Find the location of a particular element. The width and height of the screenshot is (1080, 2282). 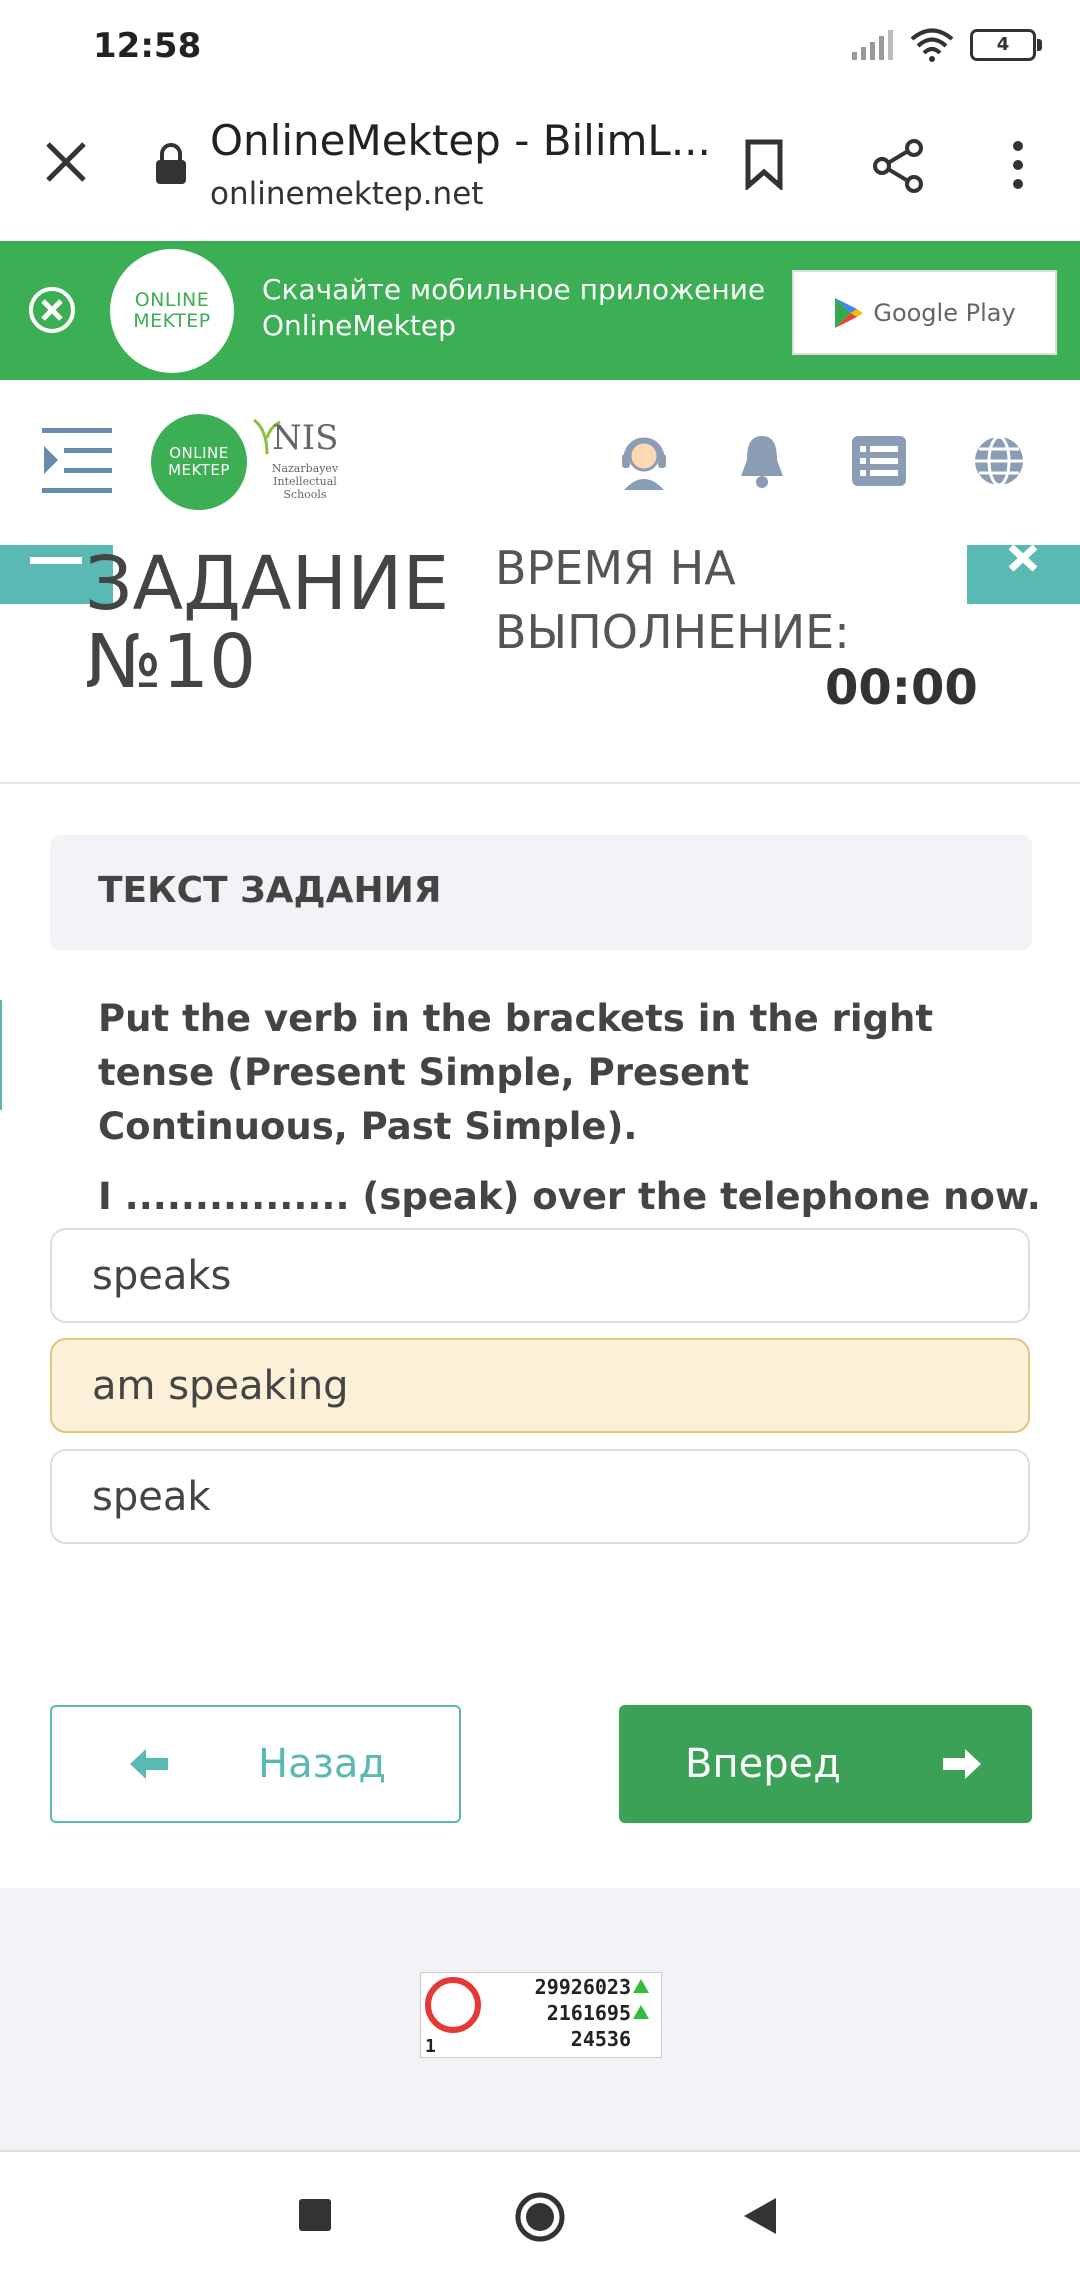

signal-icon is located at coordinates (872, 45).